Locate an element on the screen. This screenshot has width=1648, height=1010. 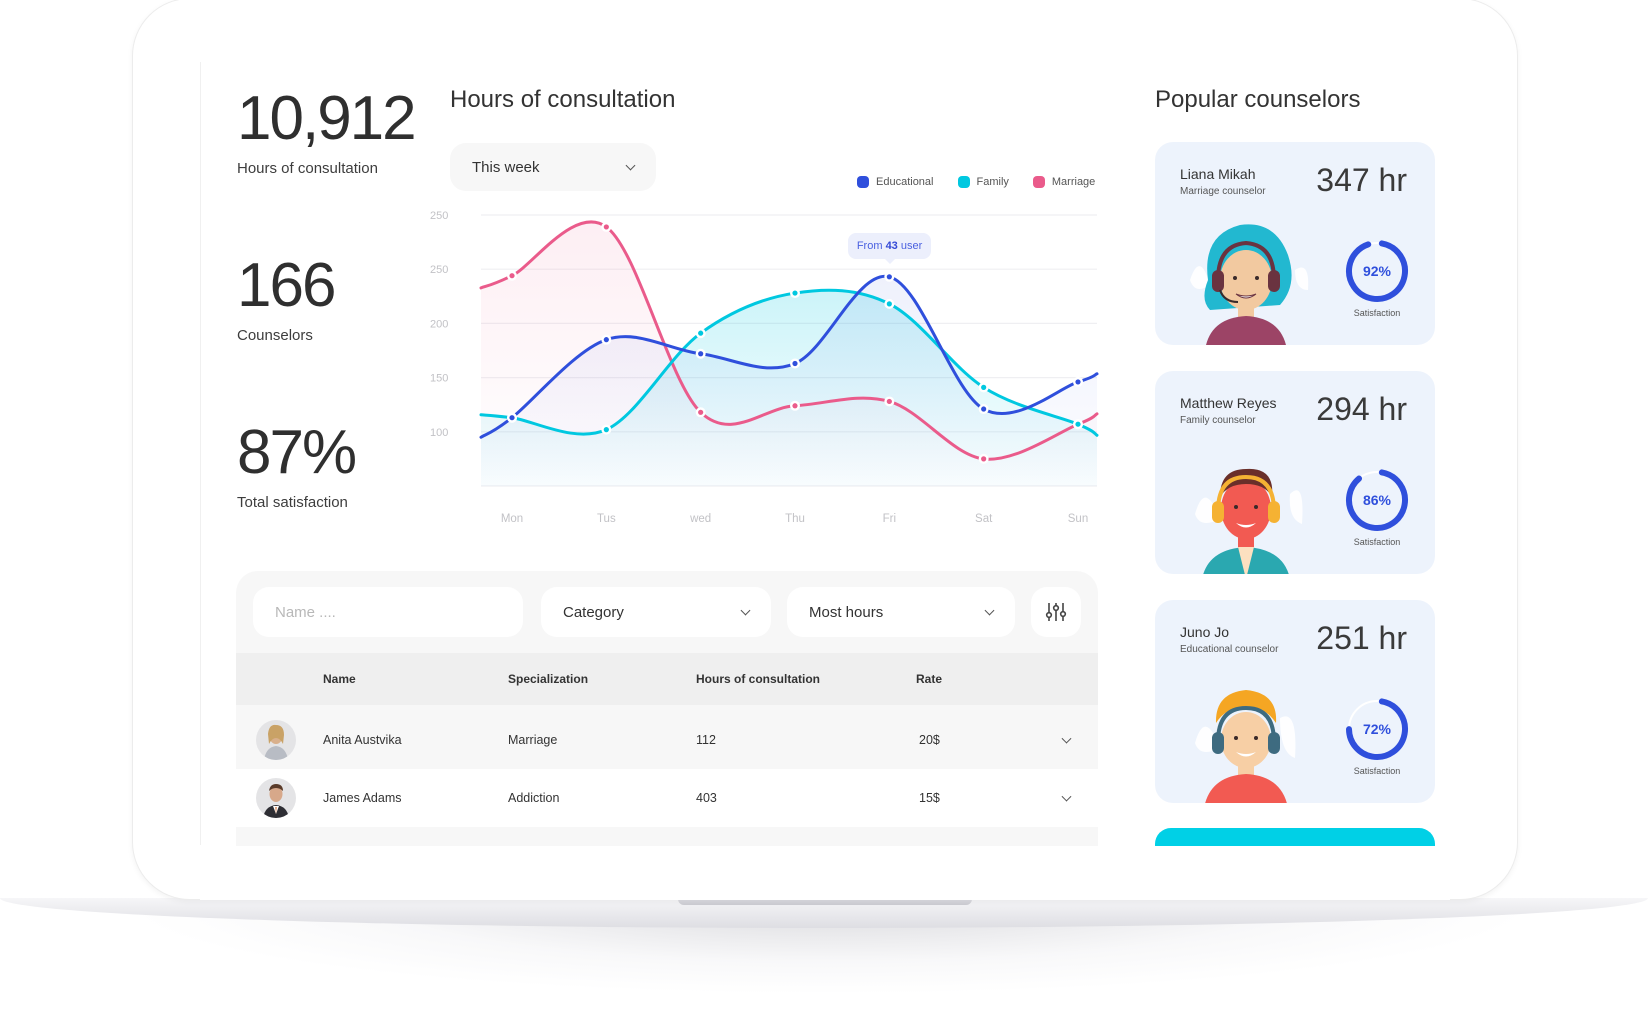
legend-item-educational: Educational is located at coordinates (895, 182).